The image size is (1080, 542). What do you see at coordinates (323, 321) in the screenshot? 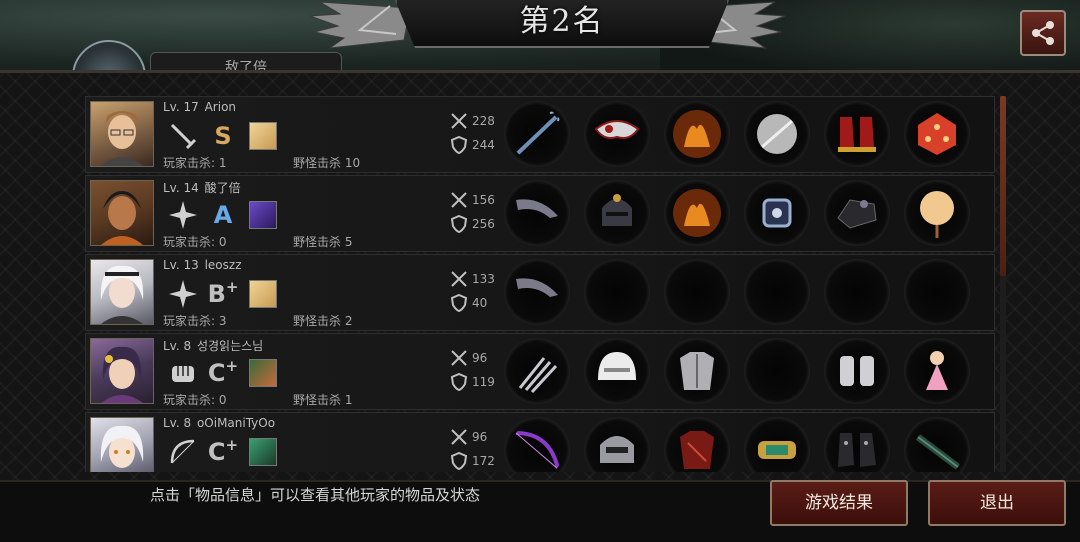
I see `monster-kills: 野怪击杀 2` at bounding box center [323, 321].